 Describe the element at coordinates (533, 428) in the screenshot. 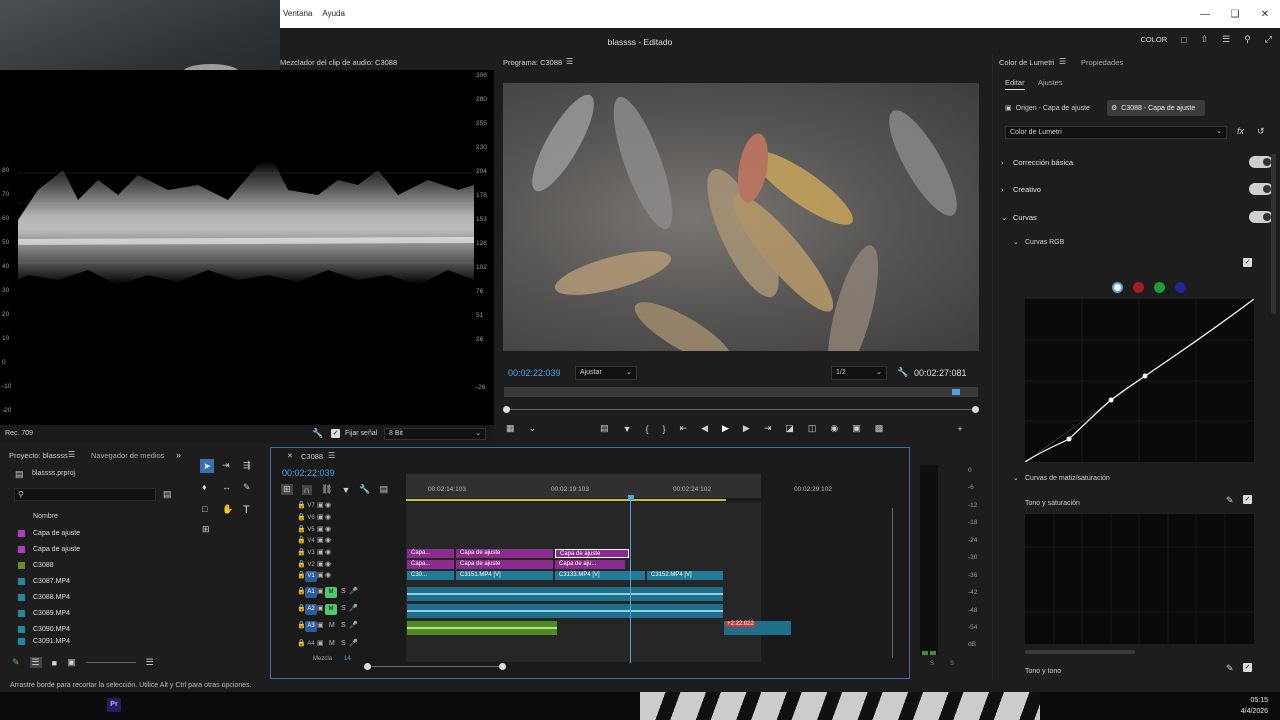

I see `chevron-down-icon: ⌄` at that location.